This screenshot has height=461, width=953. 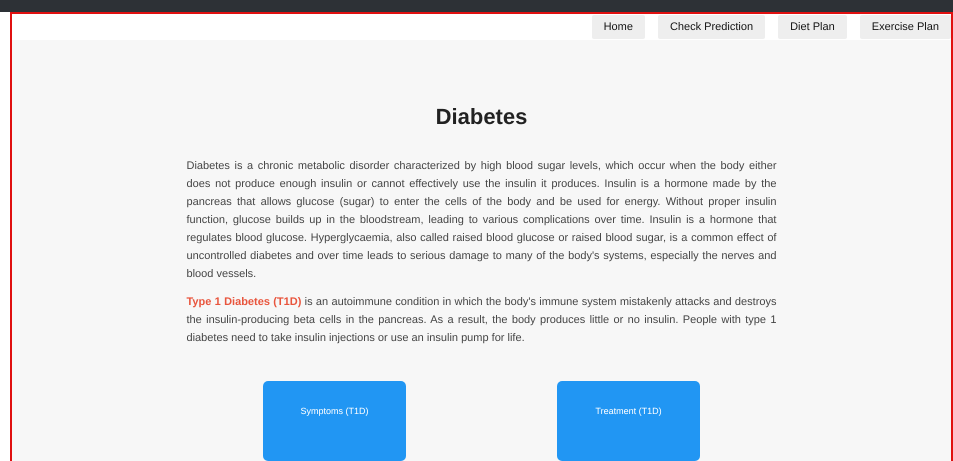 I want to click on nav-button: Exercise Plan, so click(x=905, y=27).